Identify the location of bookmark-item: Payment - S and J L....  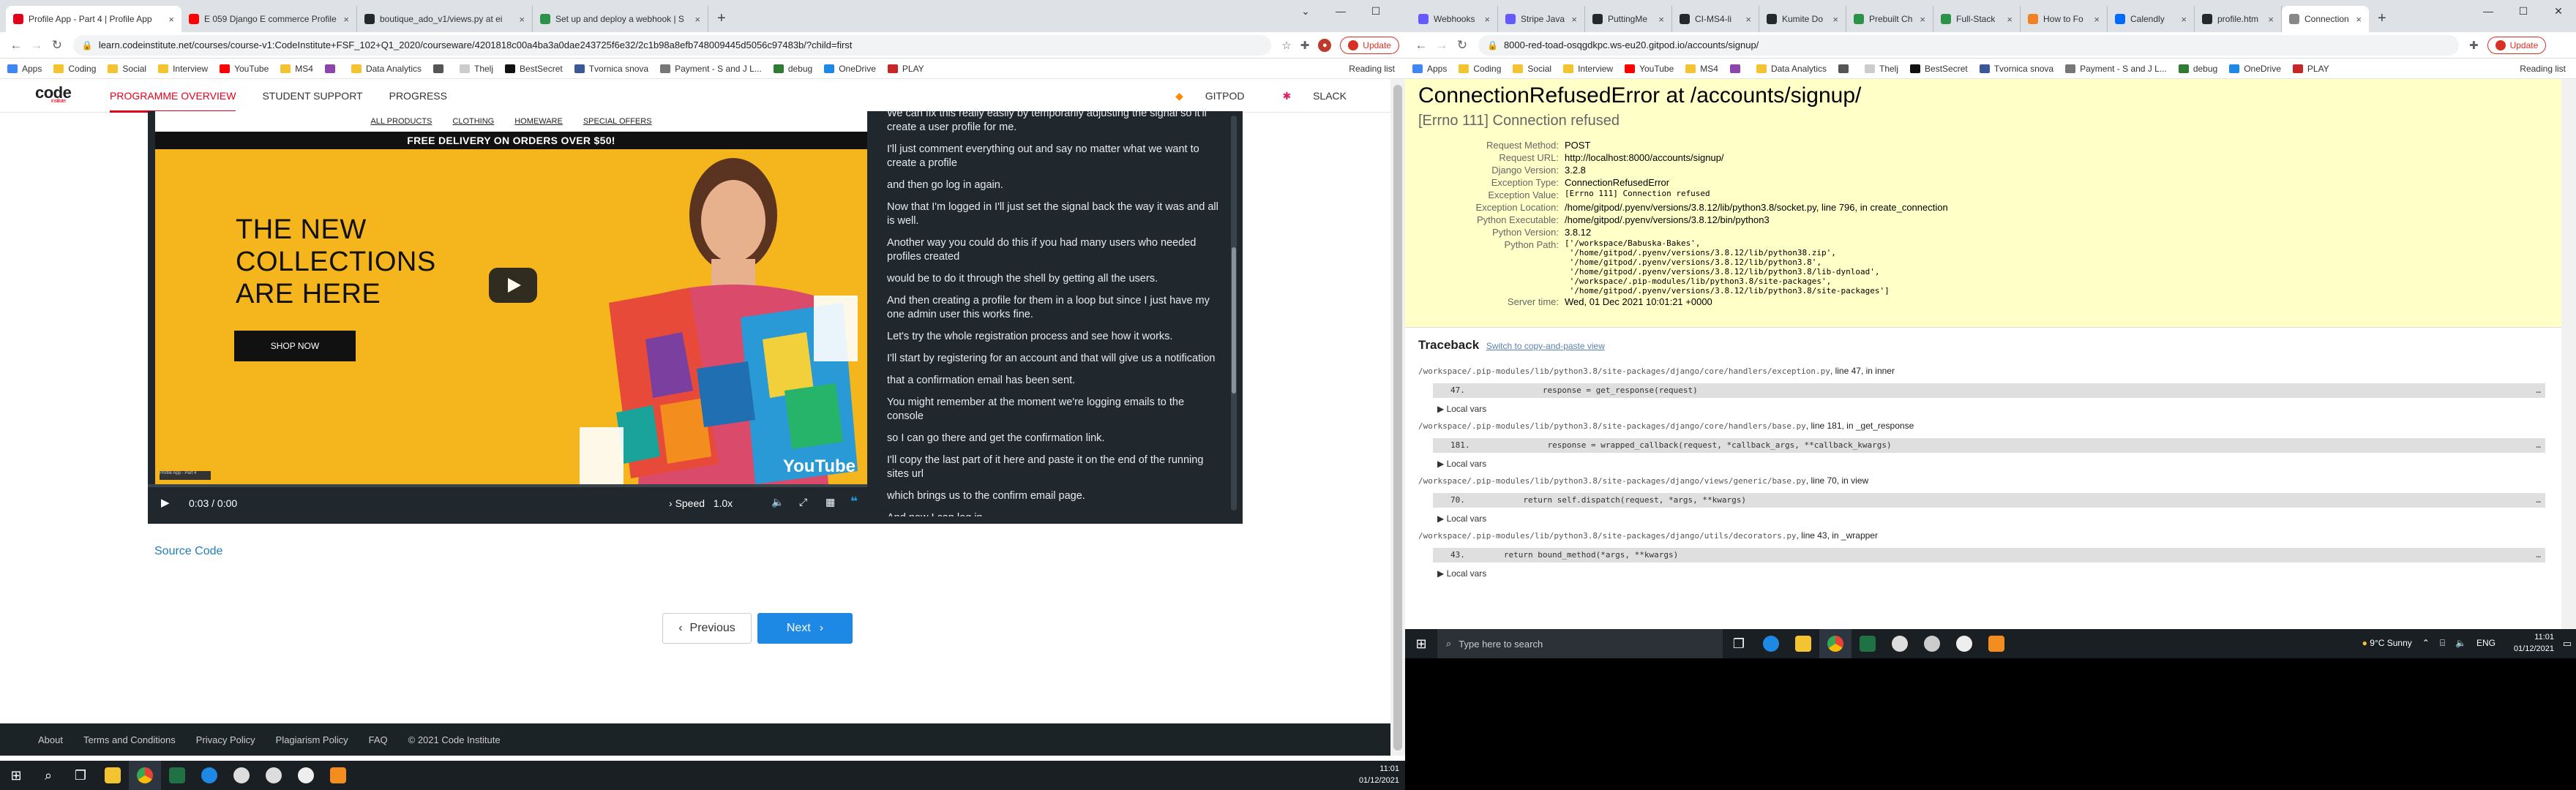
(2116, 69).